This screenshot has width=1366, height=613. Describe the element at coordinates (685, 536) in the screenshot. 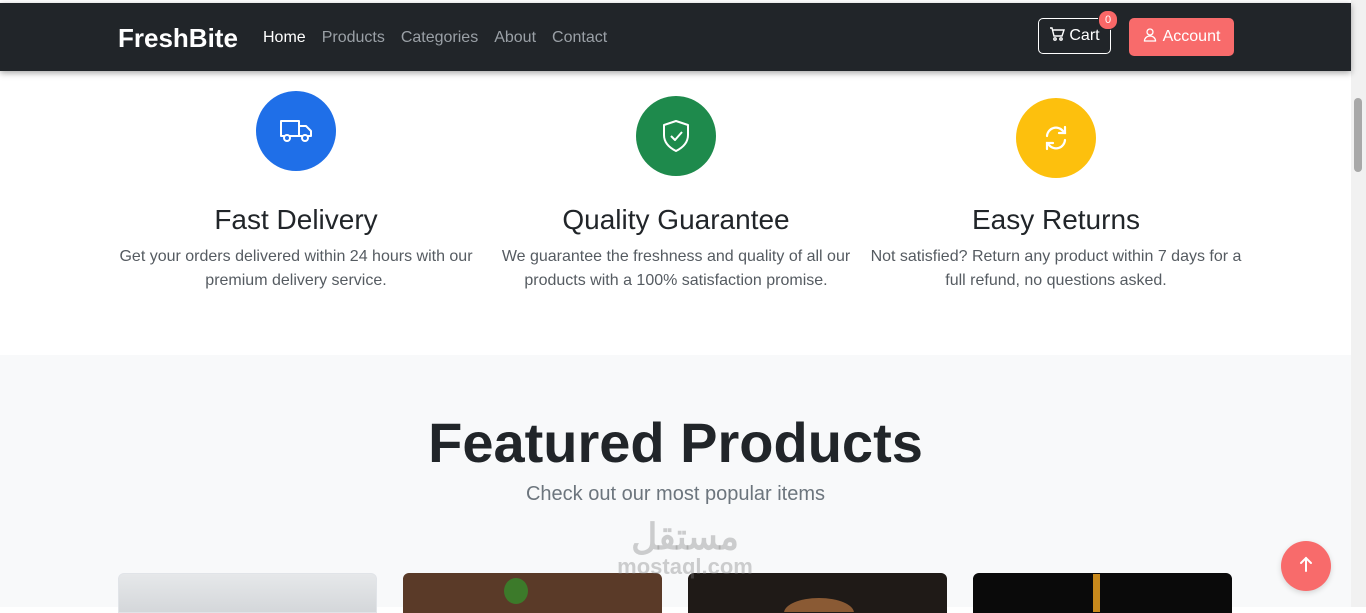

I see `watermark-arabic: مستقل` at that location.